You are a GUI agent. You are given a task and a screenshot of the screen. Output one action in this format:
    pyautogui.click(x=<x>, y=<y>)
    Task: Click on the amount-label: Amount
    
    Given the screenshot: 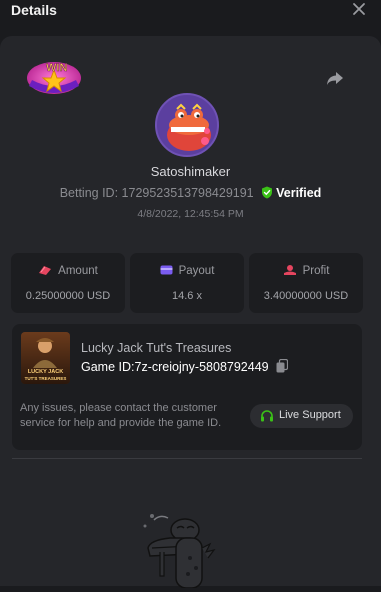 What is the action you would take?
    pyautogui.click(x=78, y=271)
    